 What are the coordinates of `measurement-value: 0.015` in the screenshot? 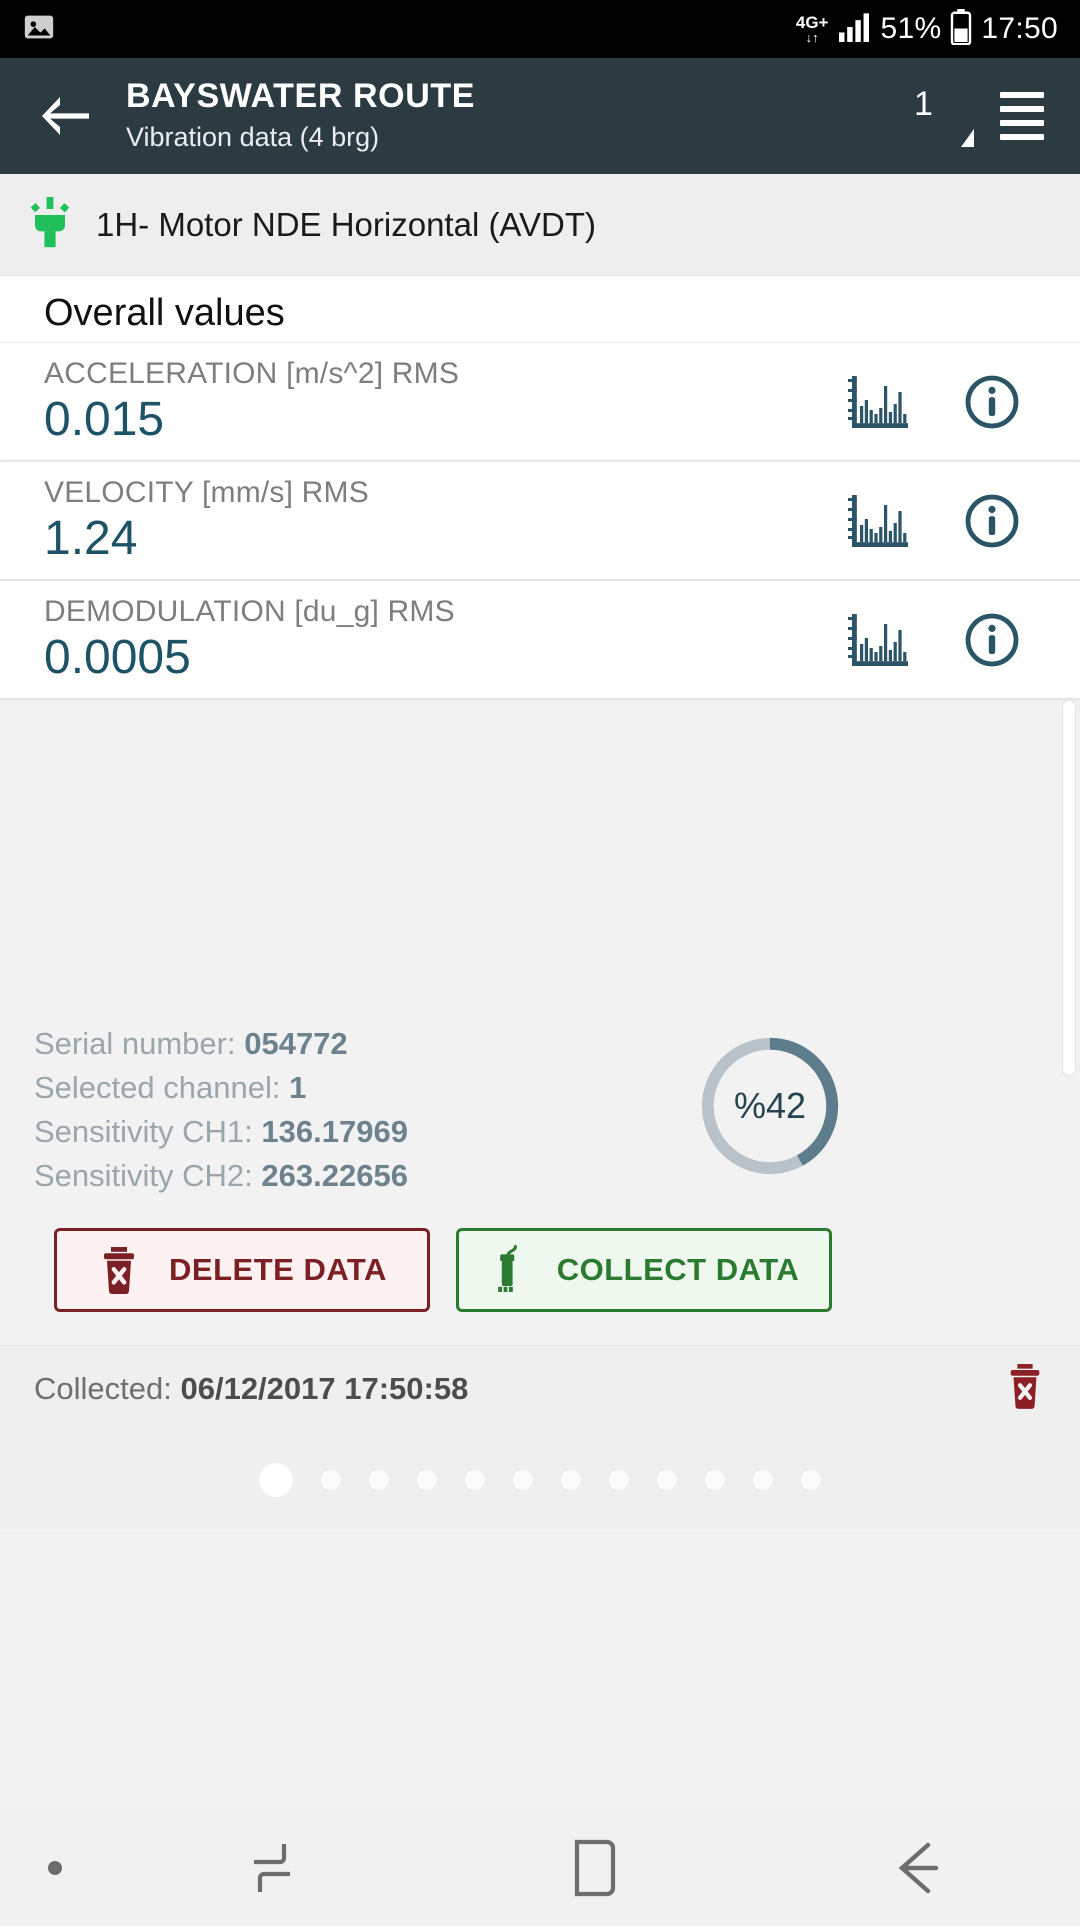 It's located at (104, 420).